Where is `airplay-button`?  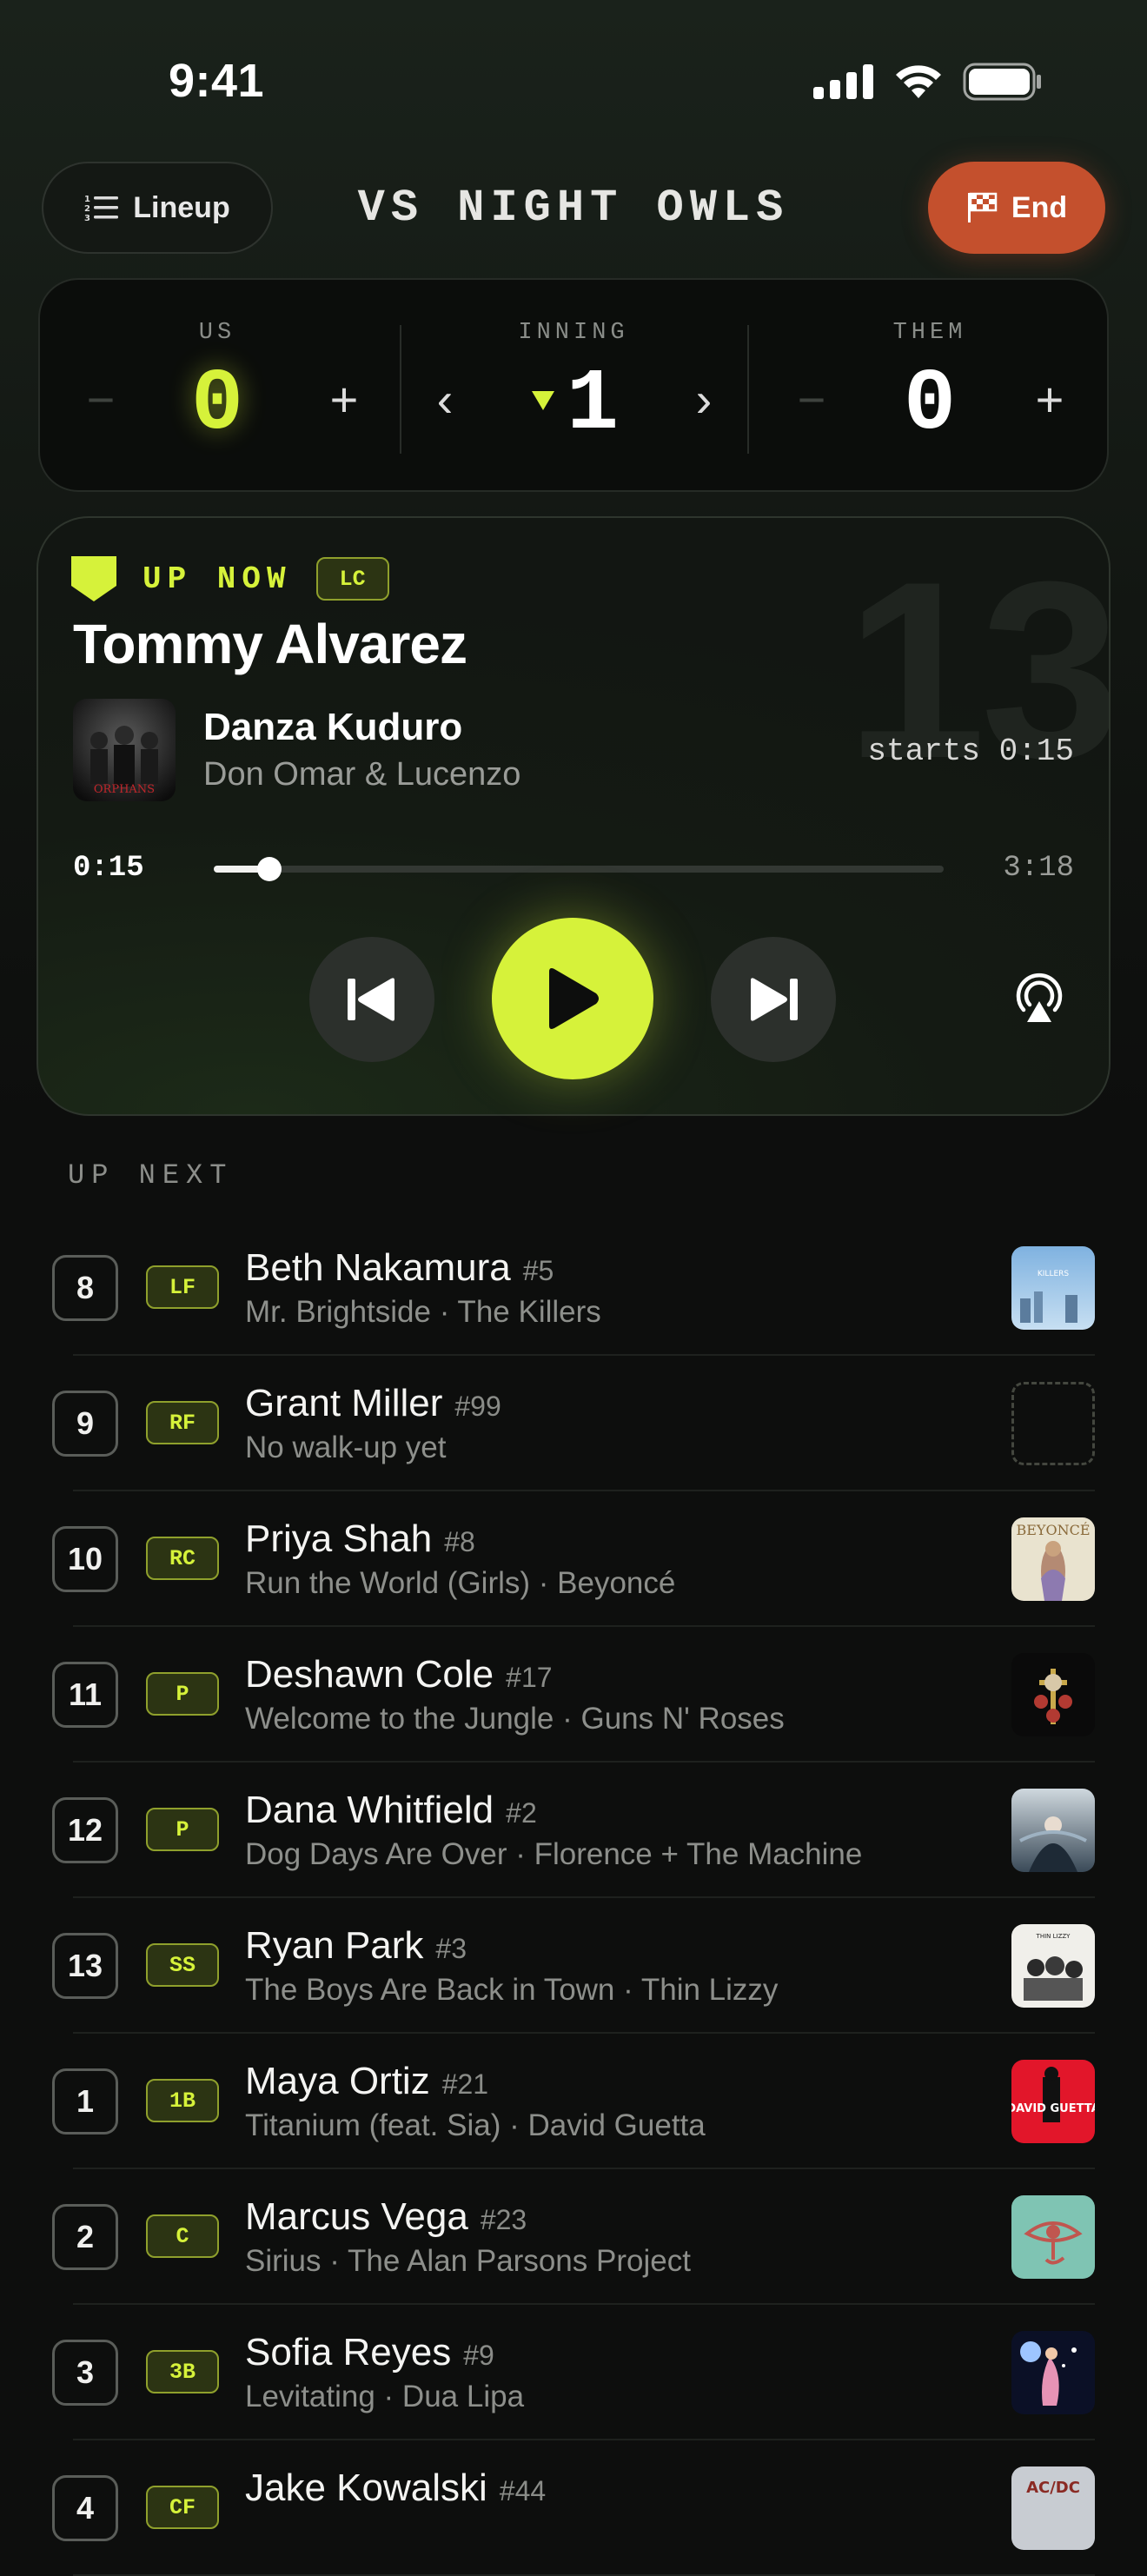 airplay-button is located at coordinates (1039, 1000).